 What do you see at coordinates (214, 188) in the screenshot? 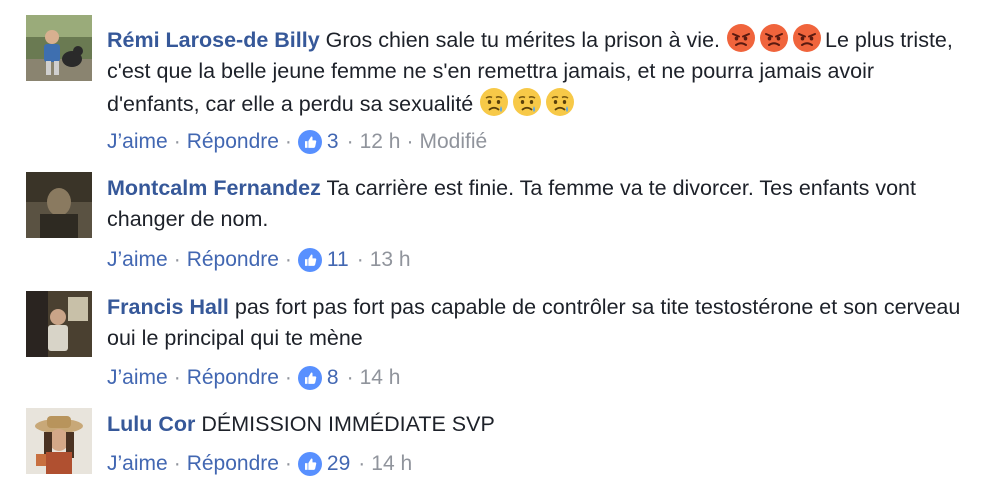
I see `comment-author: Montcalm Fernandez` at bounding box center [214, 188].